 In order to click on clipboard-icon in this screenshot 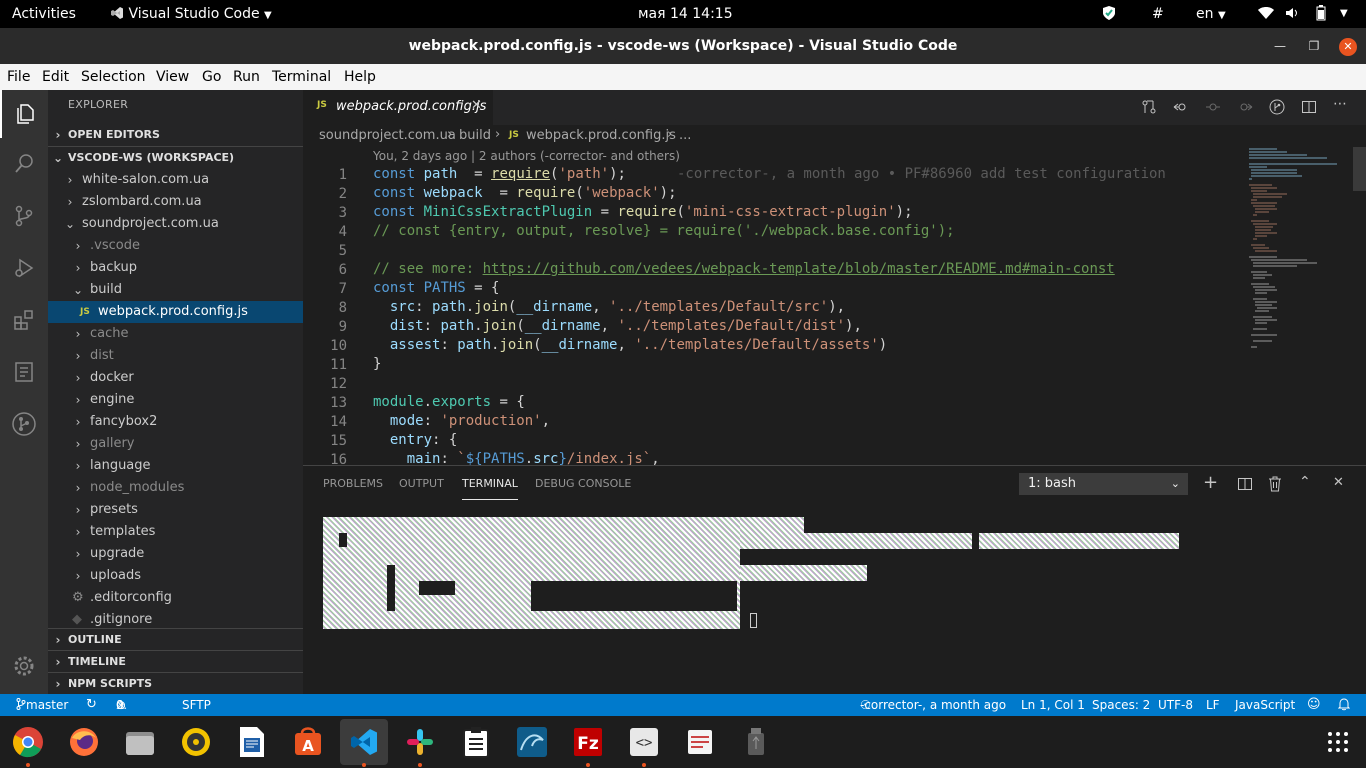, I will do `click(476, 742)`.